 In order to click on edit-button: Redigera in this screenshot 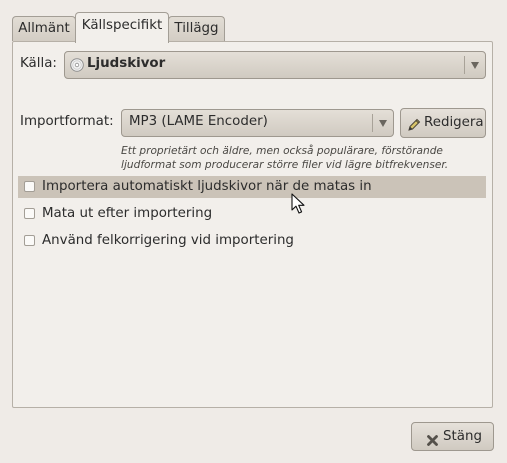, I will do `click(443, 123)`.